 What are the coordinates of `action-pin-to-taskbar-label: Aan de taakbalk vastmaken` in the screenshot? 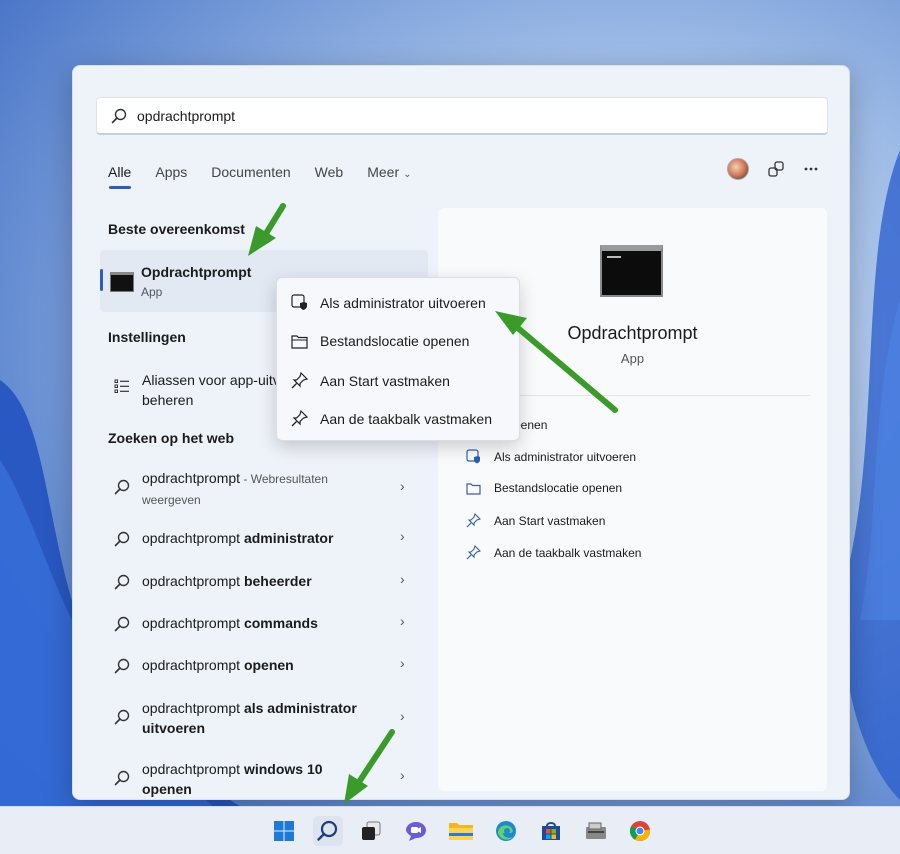 It's located at (568, 552).